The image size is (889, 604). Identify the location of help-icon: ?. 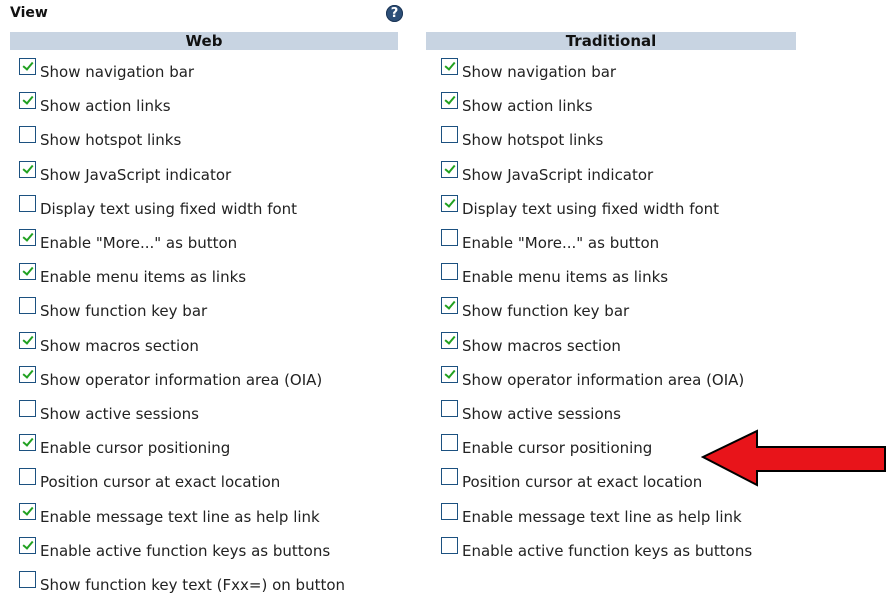
(394, 13).